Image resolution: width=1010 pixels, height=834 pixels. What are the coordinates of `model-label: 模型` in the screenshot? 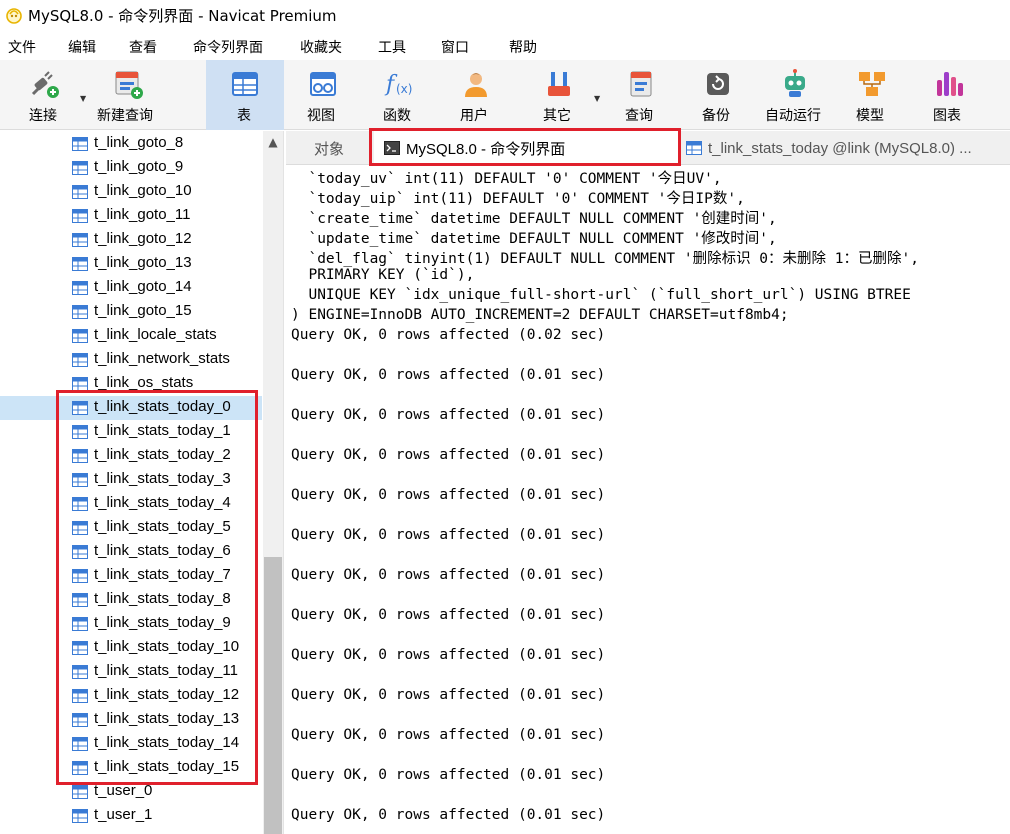 It's located at (870, 116).